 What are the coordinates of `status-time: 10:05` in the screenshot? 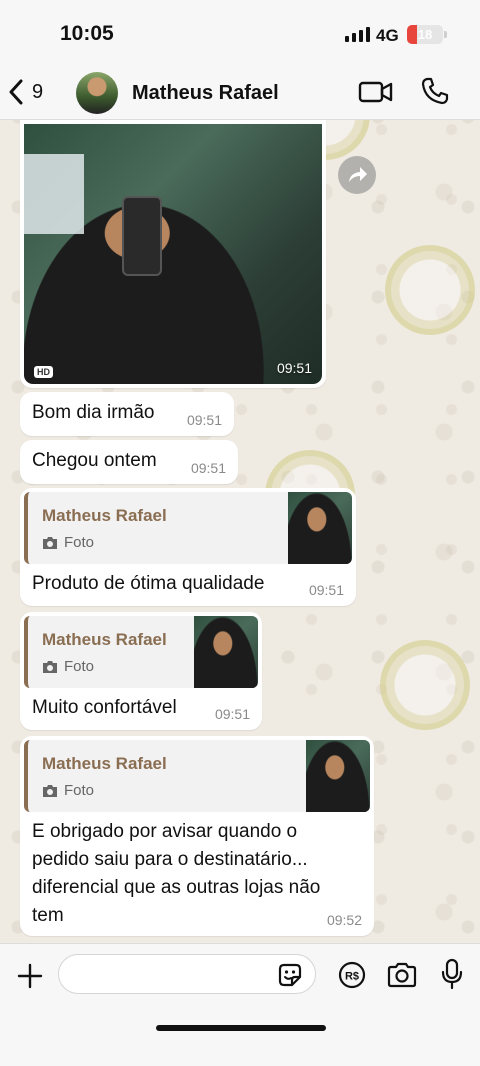 It's located at (87, 33).